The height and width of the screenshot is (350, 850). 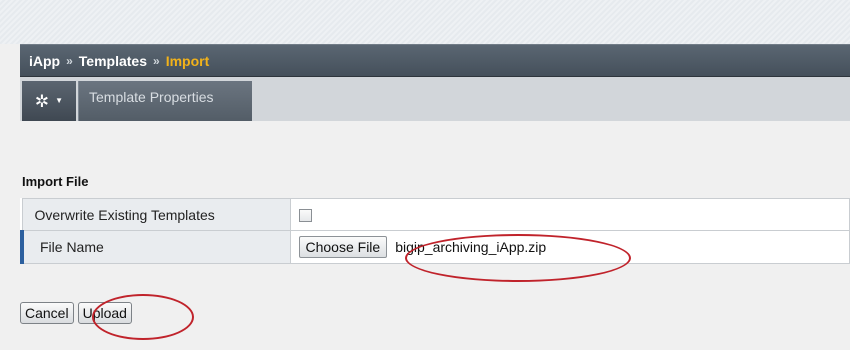 What do you see at coordinates (156, 214) in the screenshot?
I see `overwrite-label: Overwrite Existing Templates` at bounding box center [156, 214].